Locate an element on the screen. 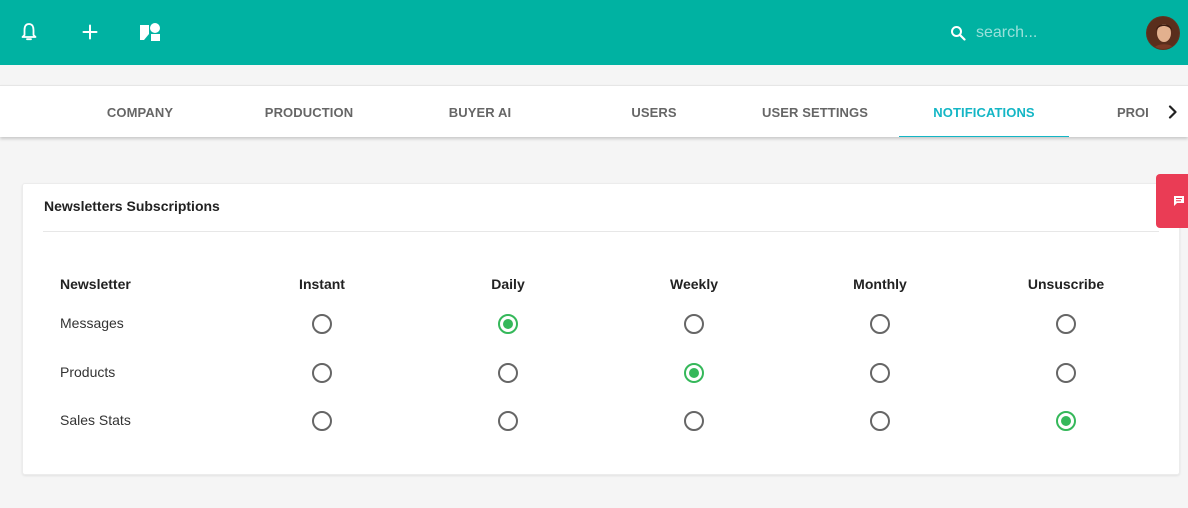 The image size is (1188, 508). tab-notifications: NOTIFICATIONS is located at coordinates (984, 111).